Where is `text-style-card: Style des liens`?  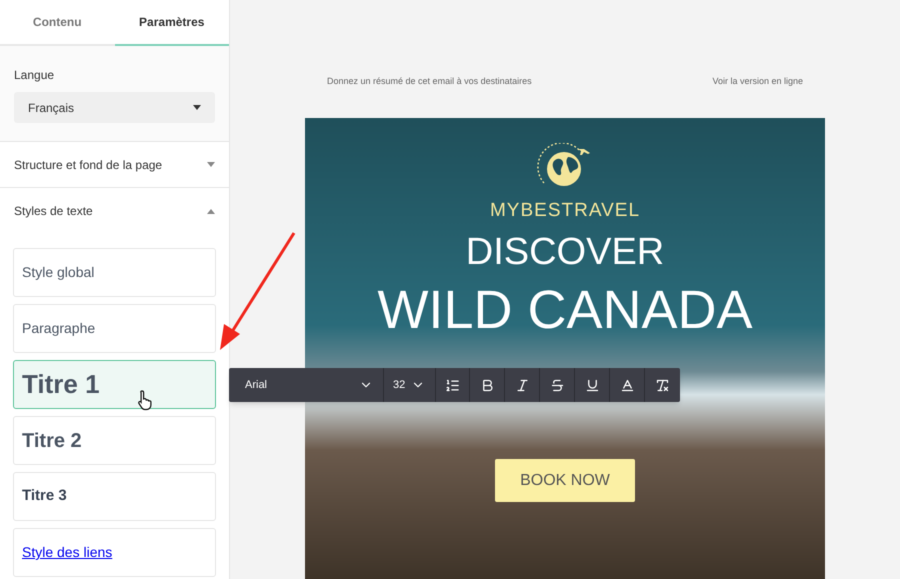
text-style-card: Style des liens is located at coordinates (114, 552).